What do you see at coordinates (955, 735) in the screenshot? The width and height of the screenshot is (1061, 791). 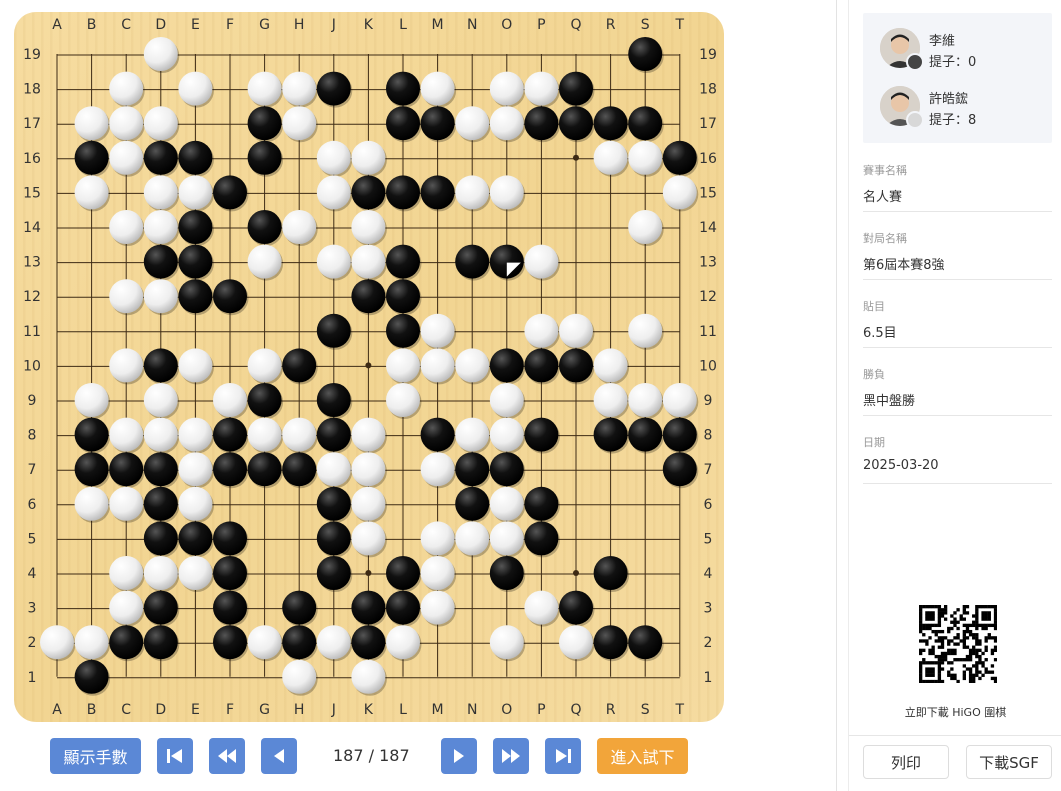 I see `sidebar-divider` at bounding box center [955, 735].